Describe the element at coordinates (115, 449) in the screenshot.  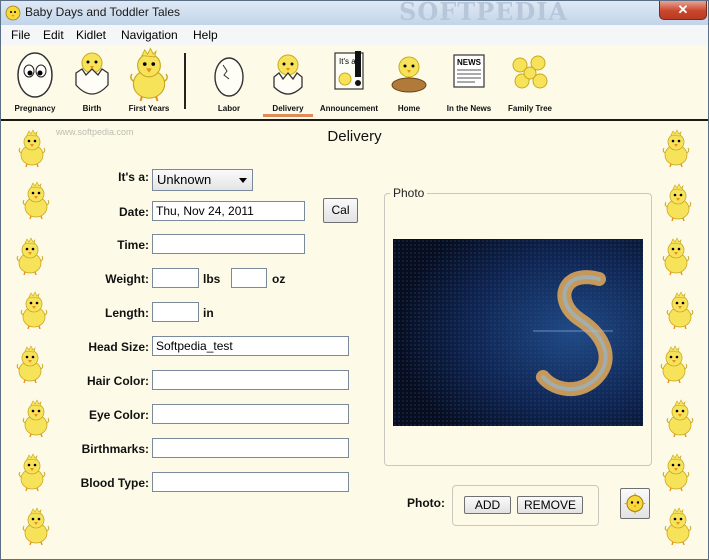
I see `birthmarks-label: Birthmarks:` at that location.